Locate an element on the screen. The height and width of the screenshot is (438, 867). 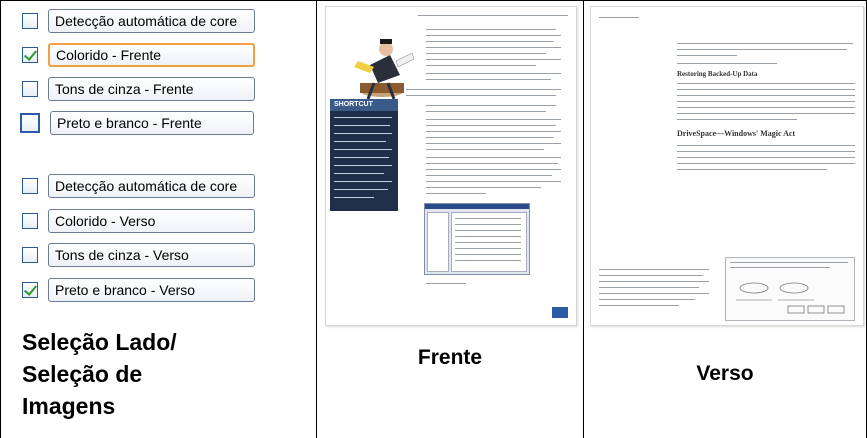
option-label: Tons de cinza - Verso is located at coordinates (151, 255).